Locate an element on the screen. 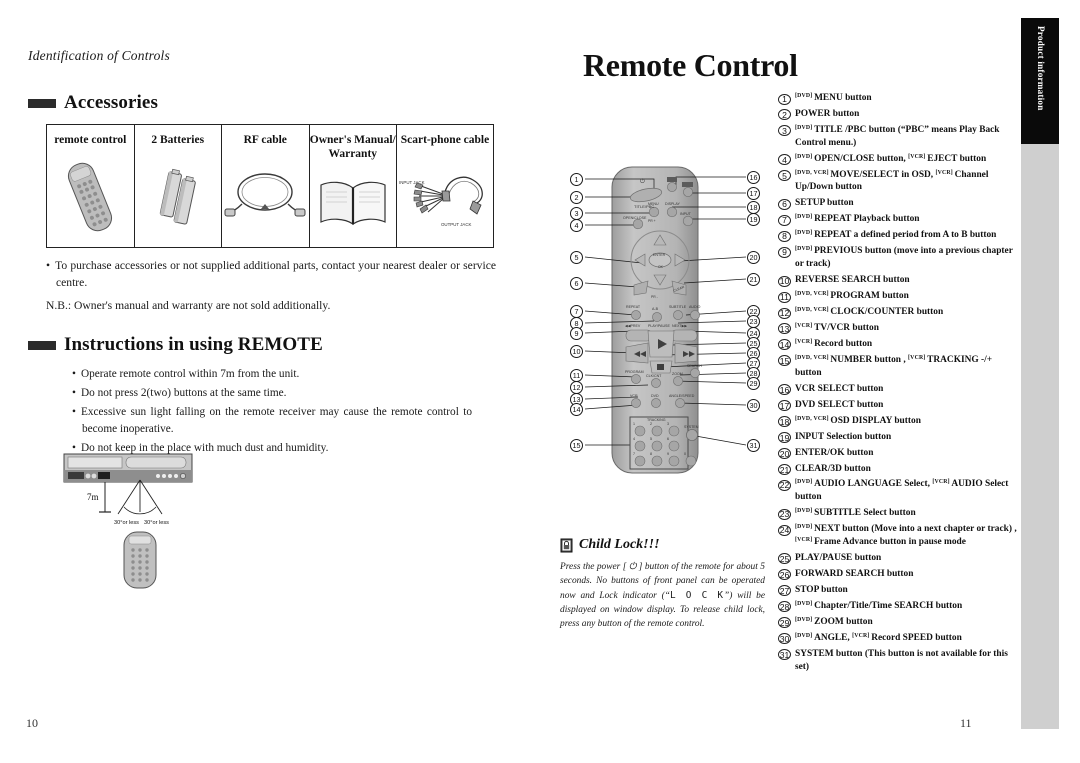 The width and height of the screenshot is (1080, 763). svg-text: AUDIO is located at coordinates (695, 307).